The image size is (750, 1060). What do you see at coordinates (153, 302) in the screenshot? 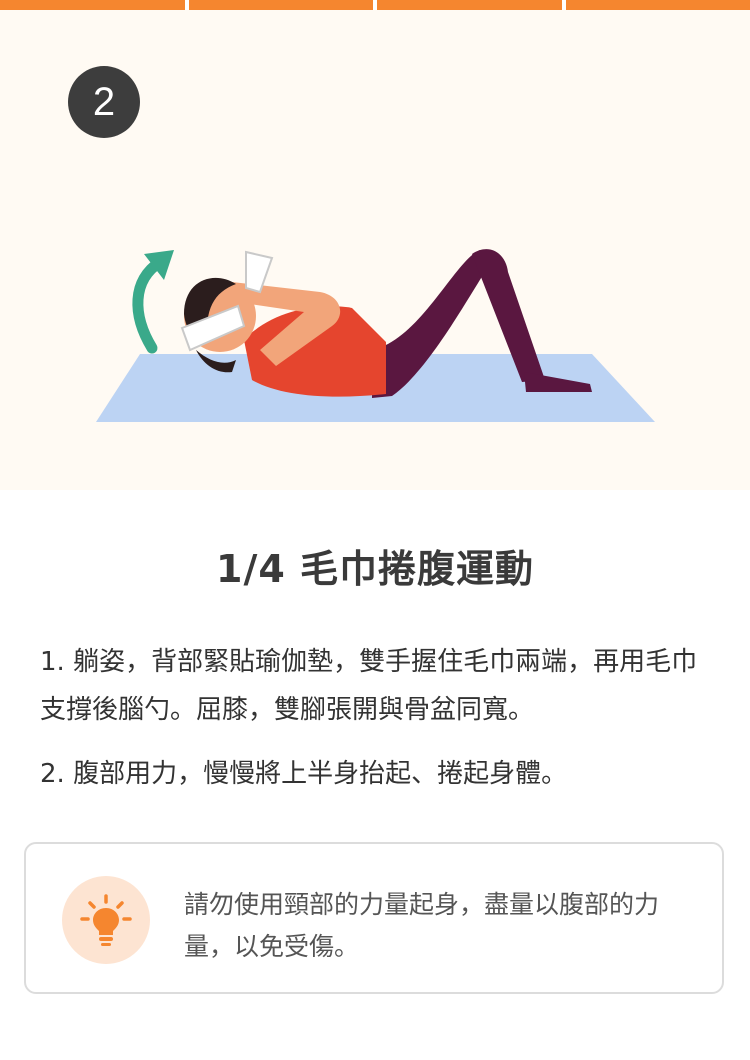
I see `curl-up-arrow-icon` at bounding box center [153, 302].